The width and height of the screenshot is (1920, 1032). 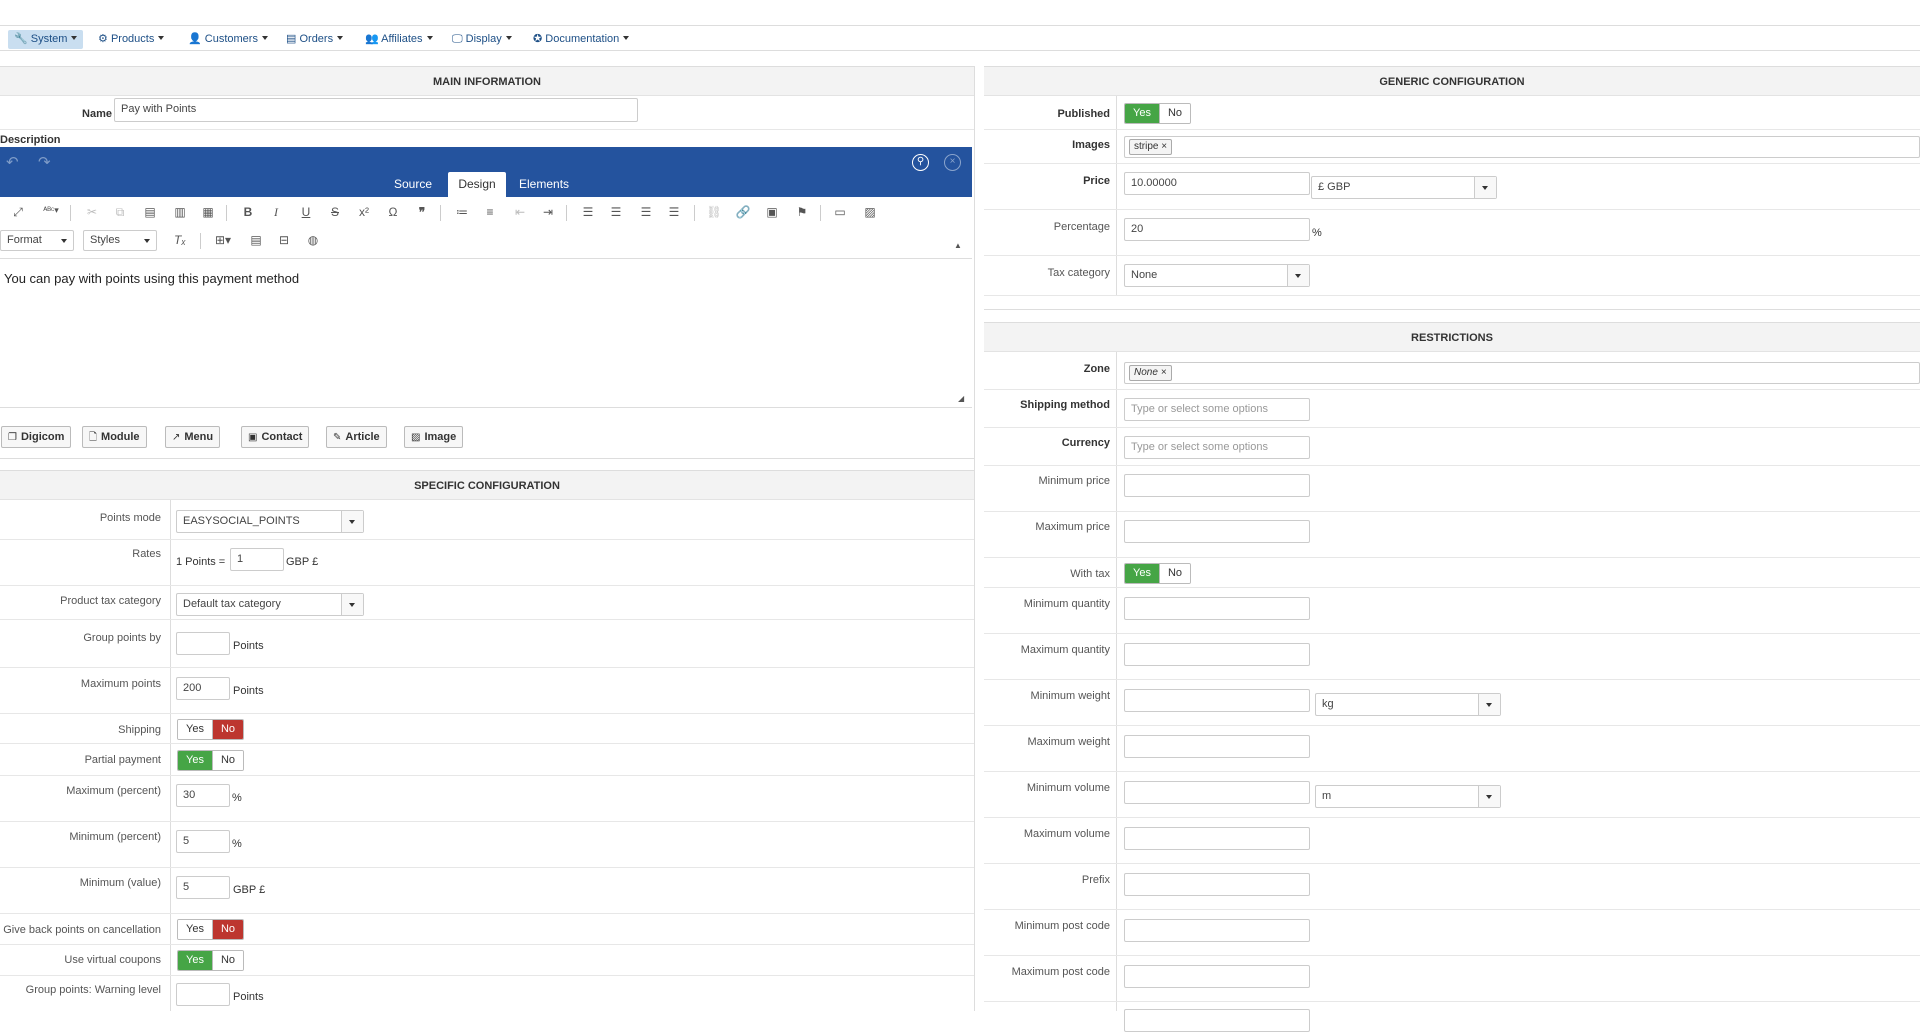 What do you see at coordinates (37, 240) in the screenshot?
I see `format-dropdown: Format` at bounding box center [37, 240].